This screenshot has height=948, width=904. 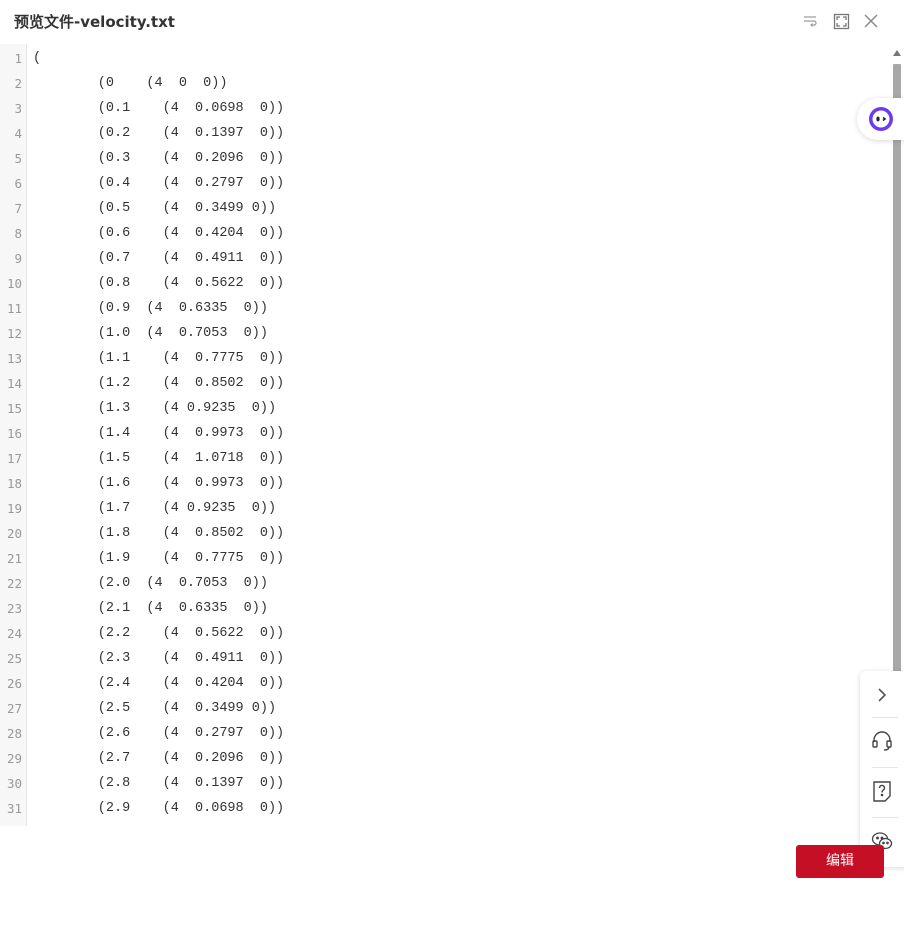 What do you see at coordinates (150, 308) in the screenshot?
I see `line-text: (0.9 (4 0.6335 0))` at bounding box center [150, 308].